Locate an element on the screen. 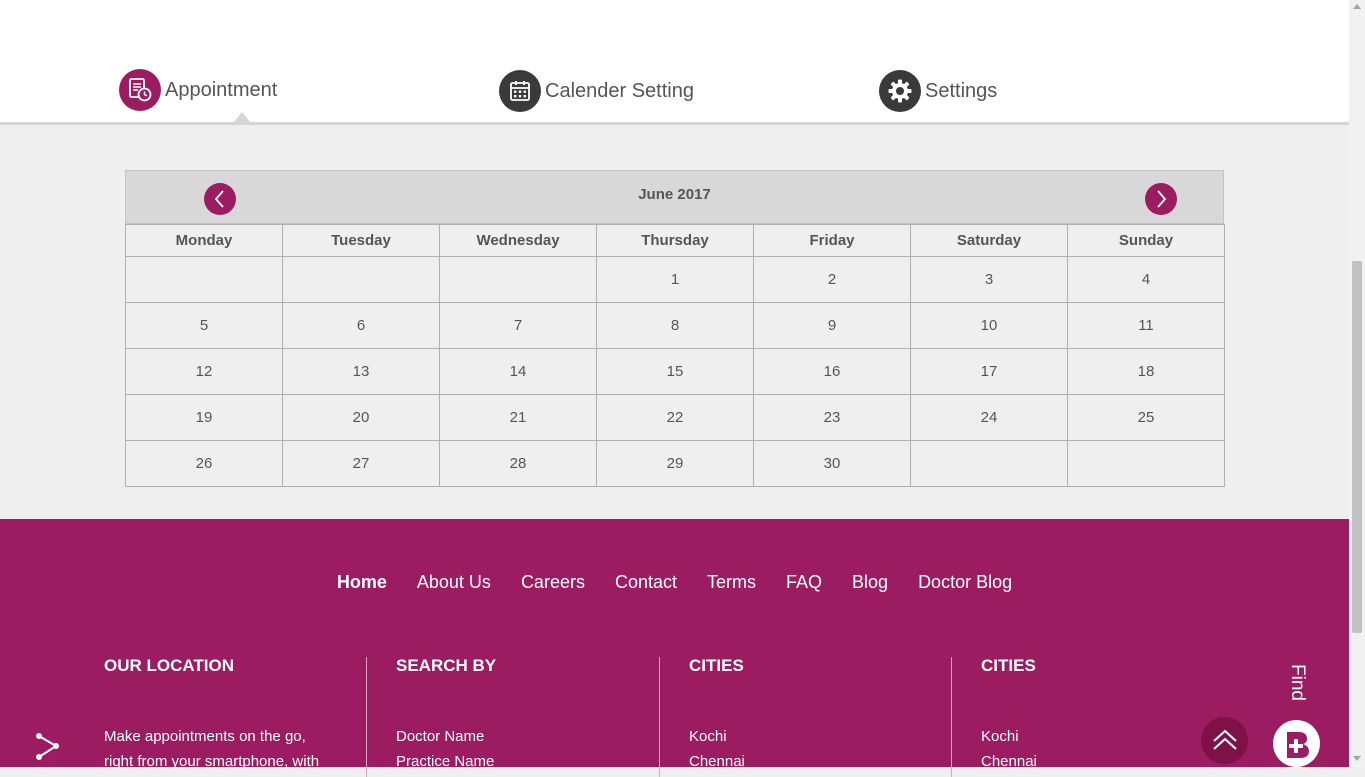 The width and height of the screenshot is (1365, 777). footer-link-careers: Careers is located at coordinates (553, 582).